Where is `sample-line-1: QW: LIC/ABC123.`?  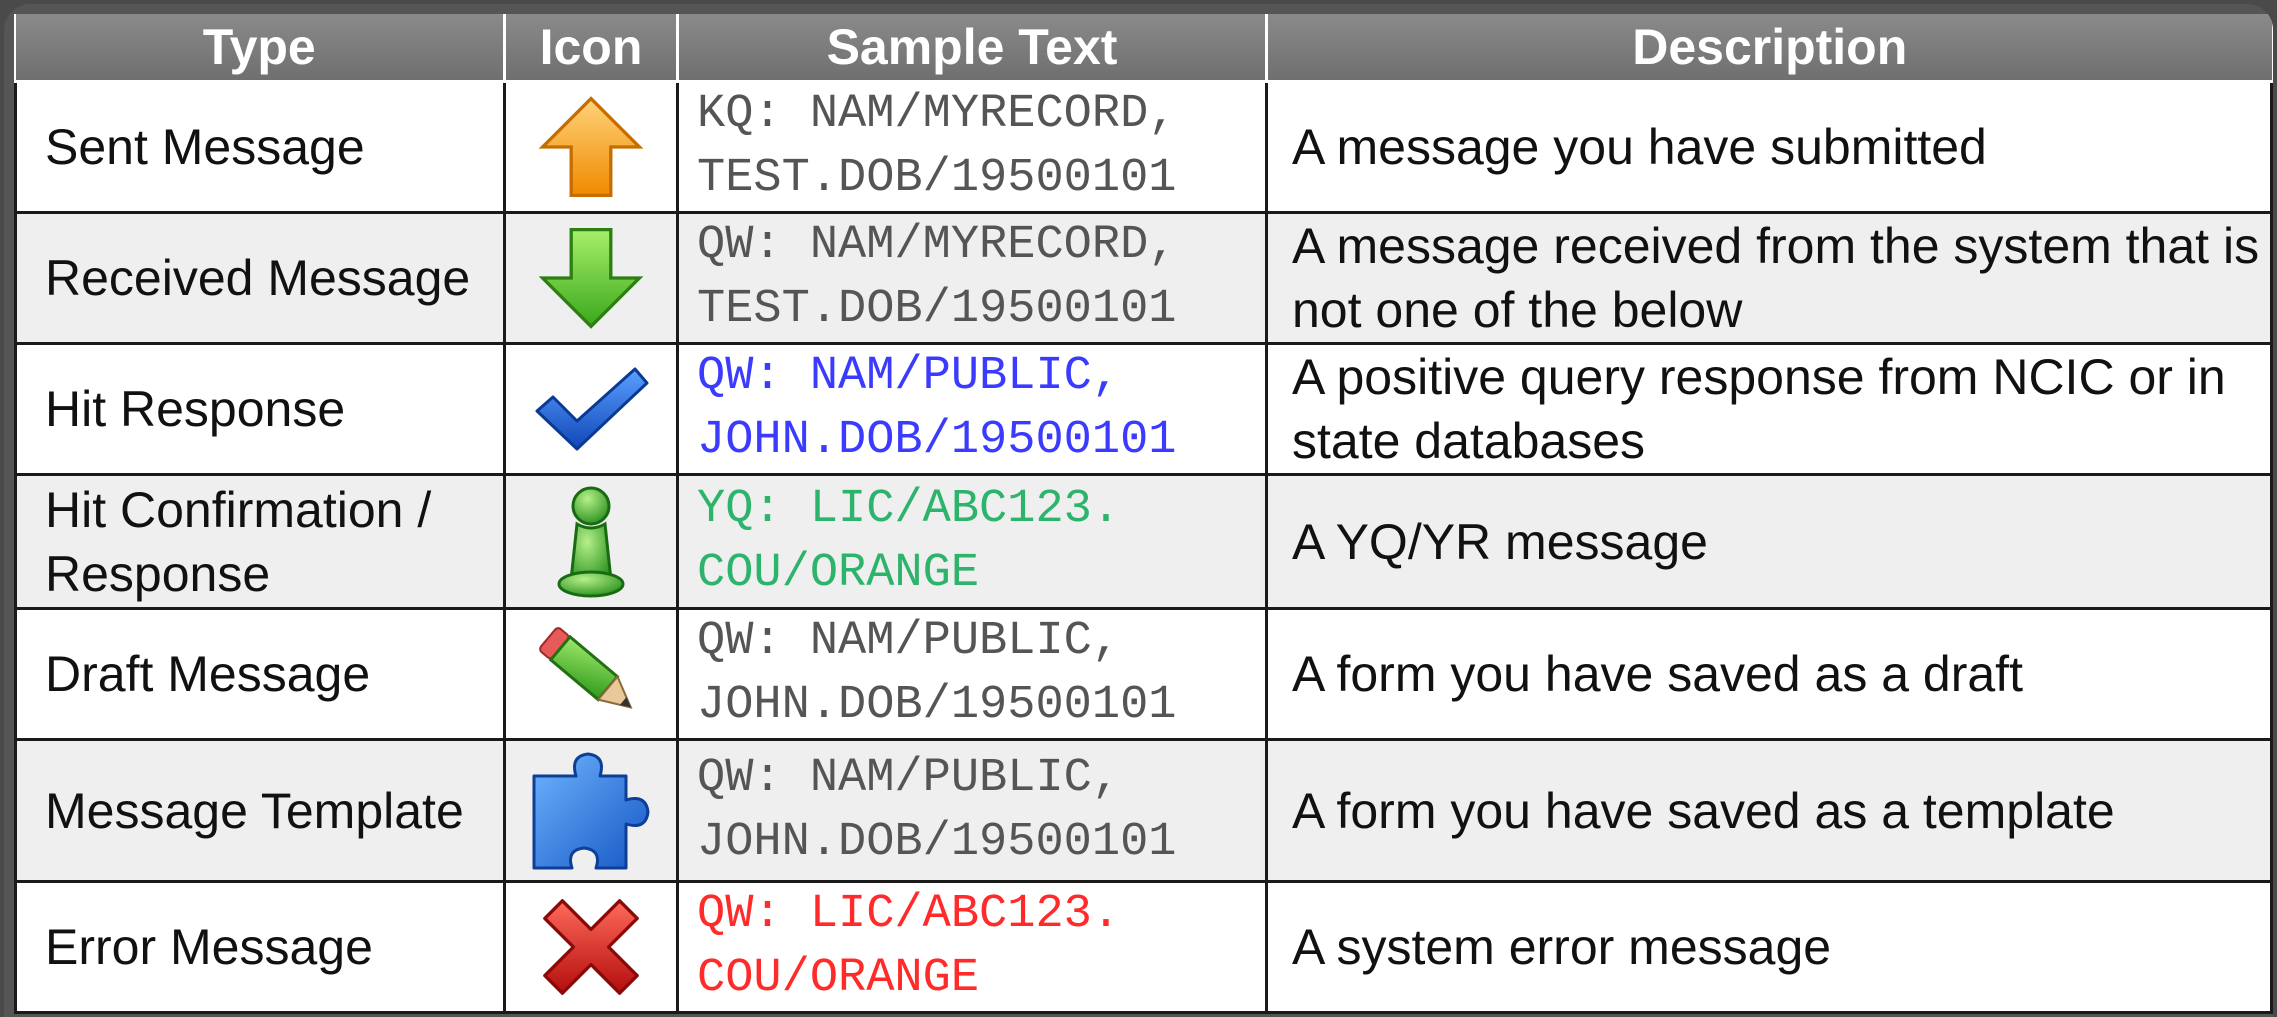
sample-line-1: QW: LIC/ABC123. is located at coordinates (909, 914).